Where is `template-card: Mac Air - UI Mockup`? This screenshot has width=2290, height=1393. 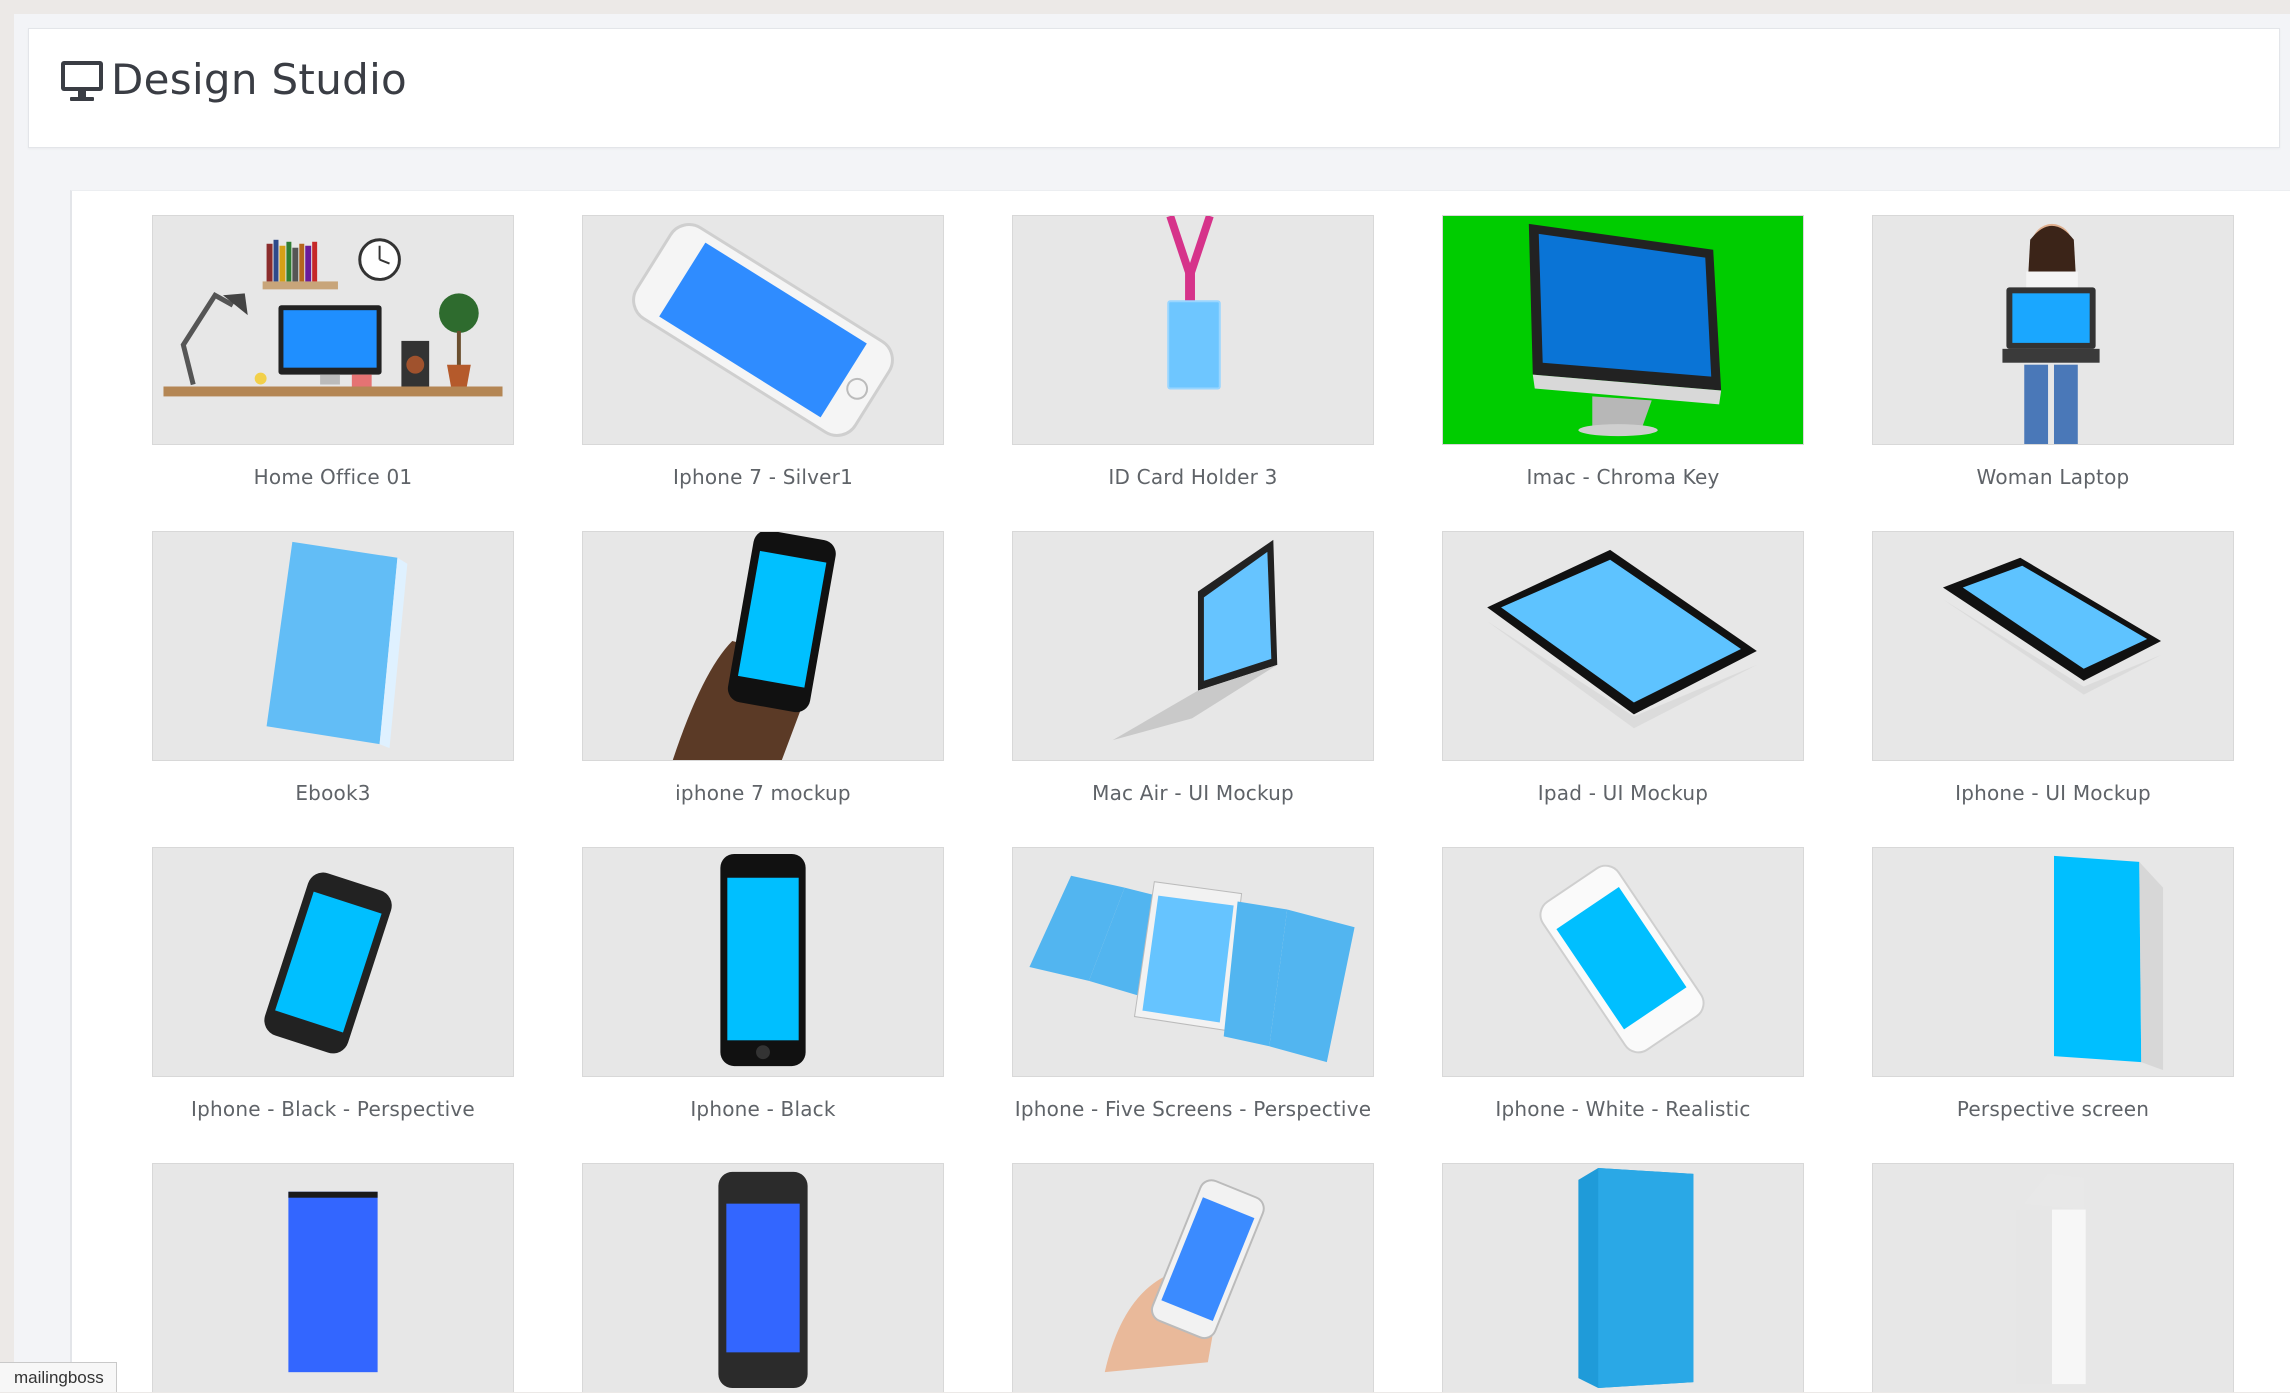 template-card: Mac Air - UI Mockup is located at coordinates (1193, 668).